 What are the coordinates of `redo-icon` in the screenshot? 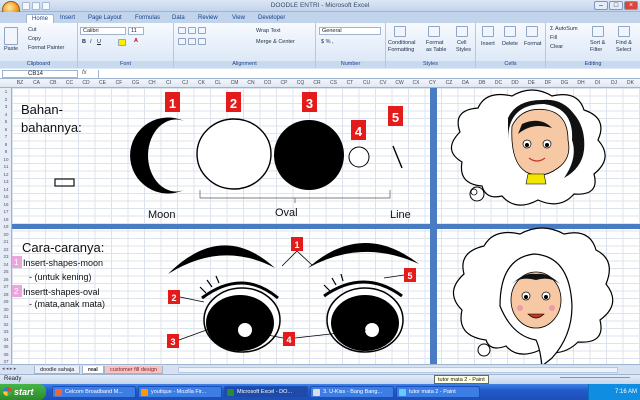 It's located at (46, 6).